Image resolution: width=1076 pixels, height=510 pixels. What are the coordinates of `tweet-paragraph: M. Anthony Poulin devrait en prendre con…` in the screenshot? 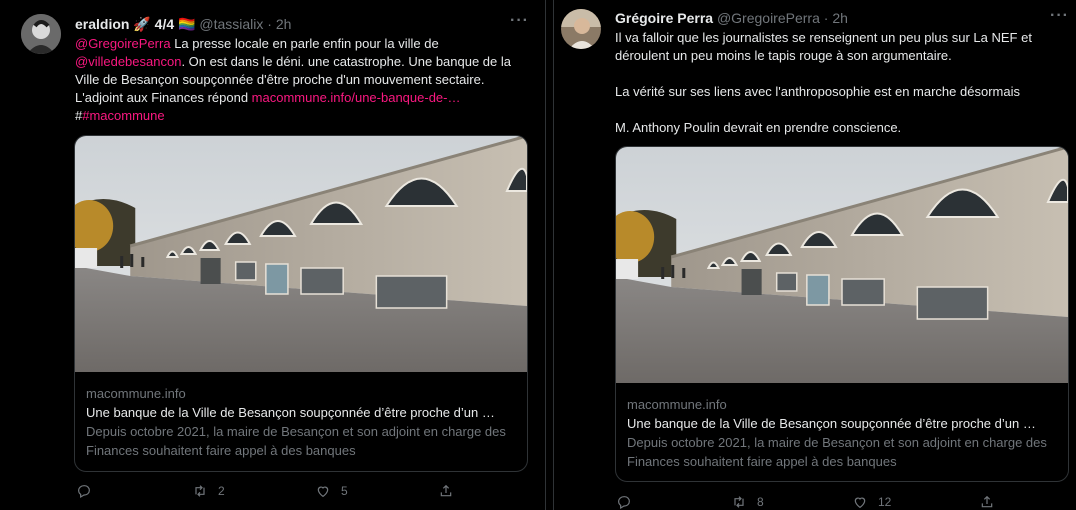 It's located at (758, 127).